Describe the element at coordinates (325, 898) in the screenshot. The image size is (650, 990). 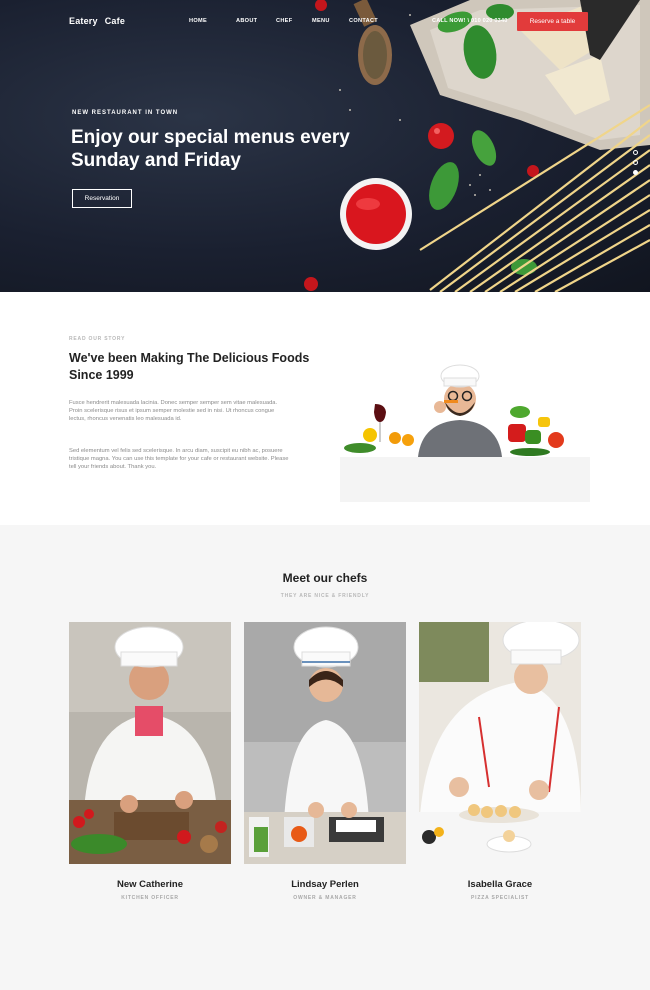
I see `chef-role-2: OWNER & MANAGER` at that location.